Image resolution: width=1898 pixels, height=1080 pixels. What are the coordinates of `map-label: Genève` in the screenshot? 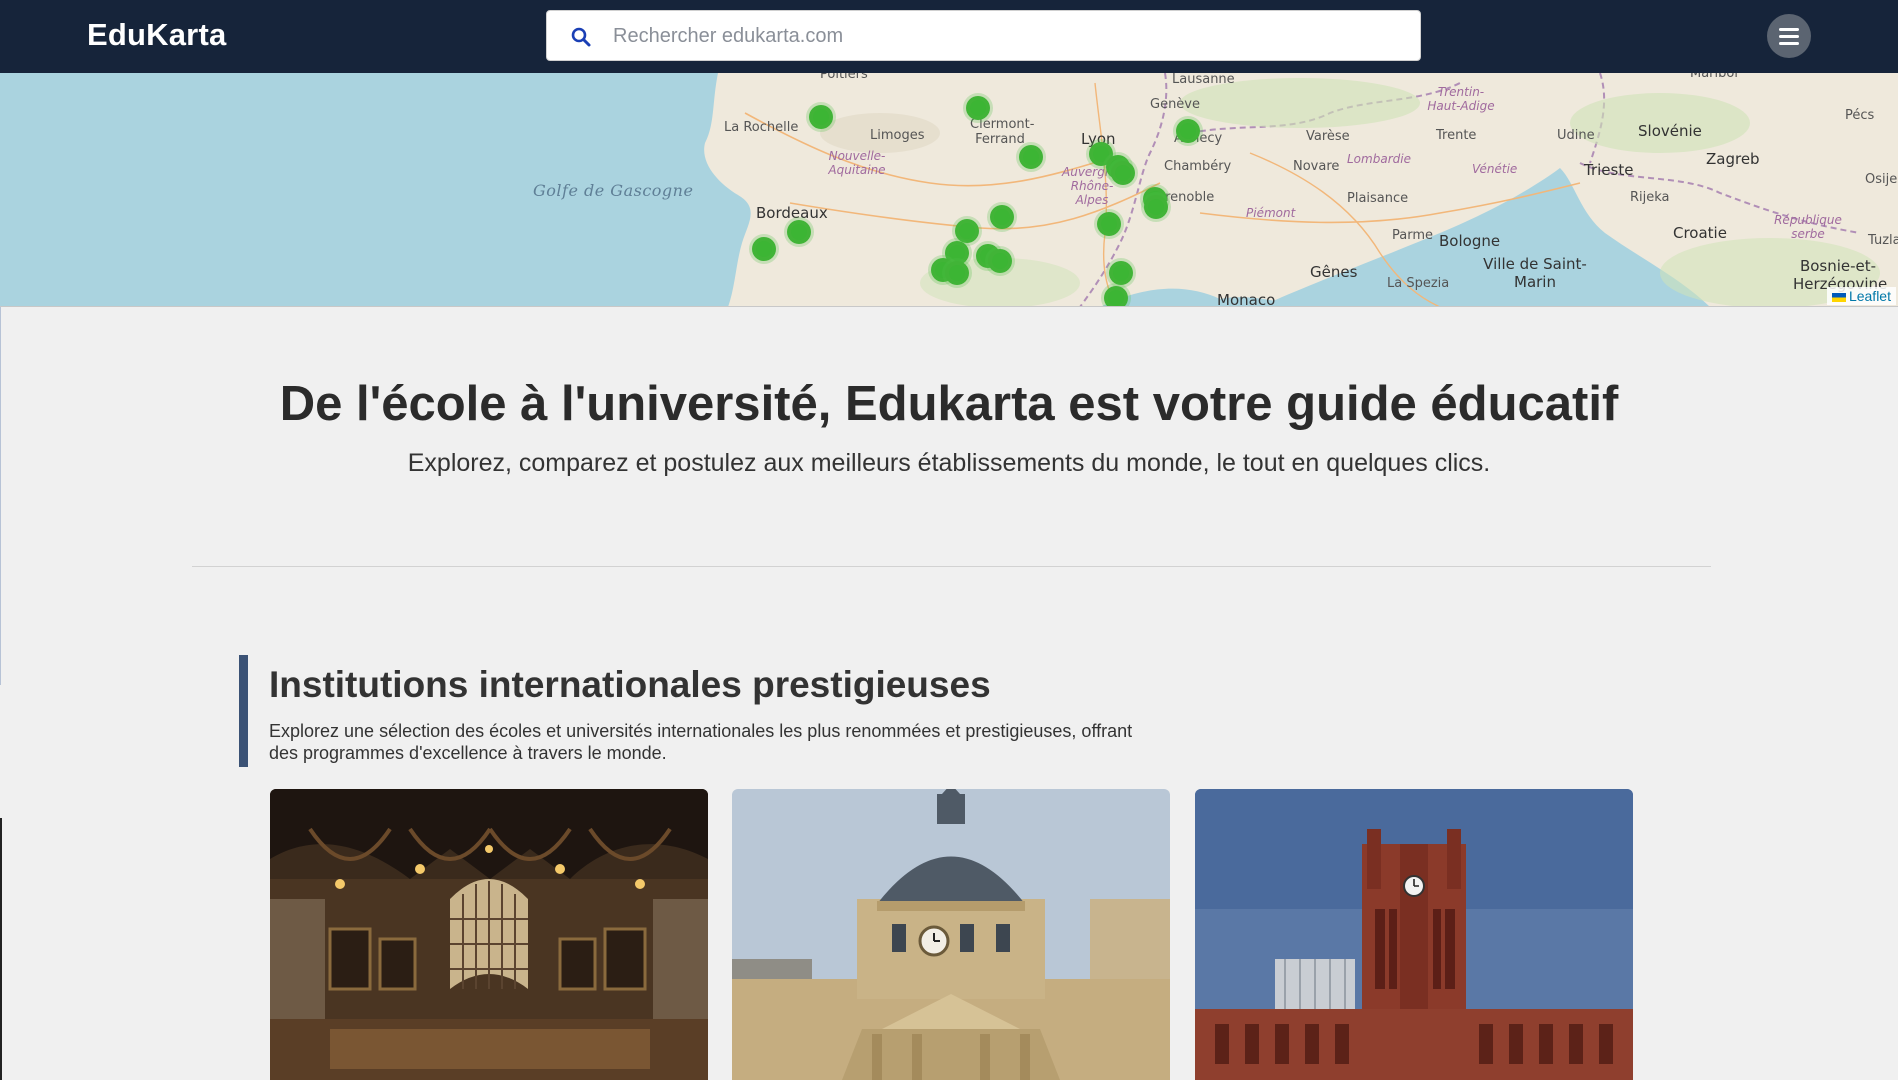 It's located at (1175, 104).